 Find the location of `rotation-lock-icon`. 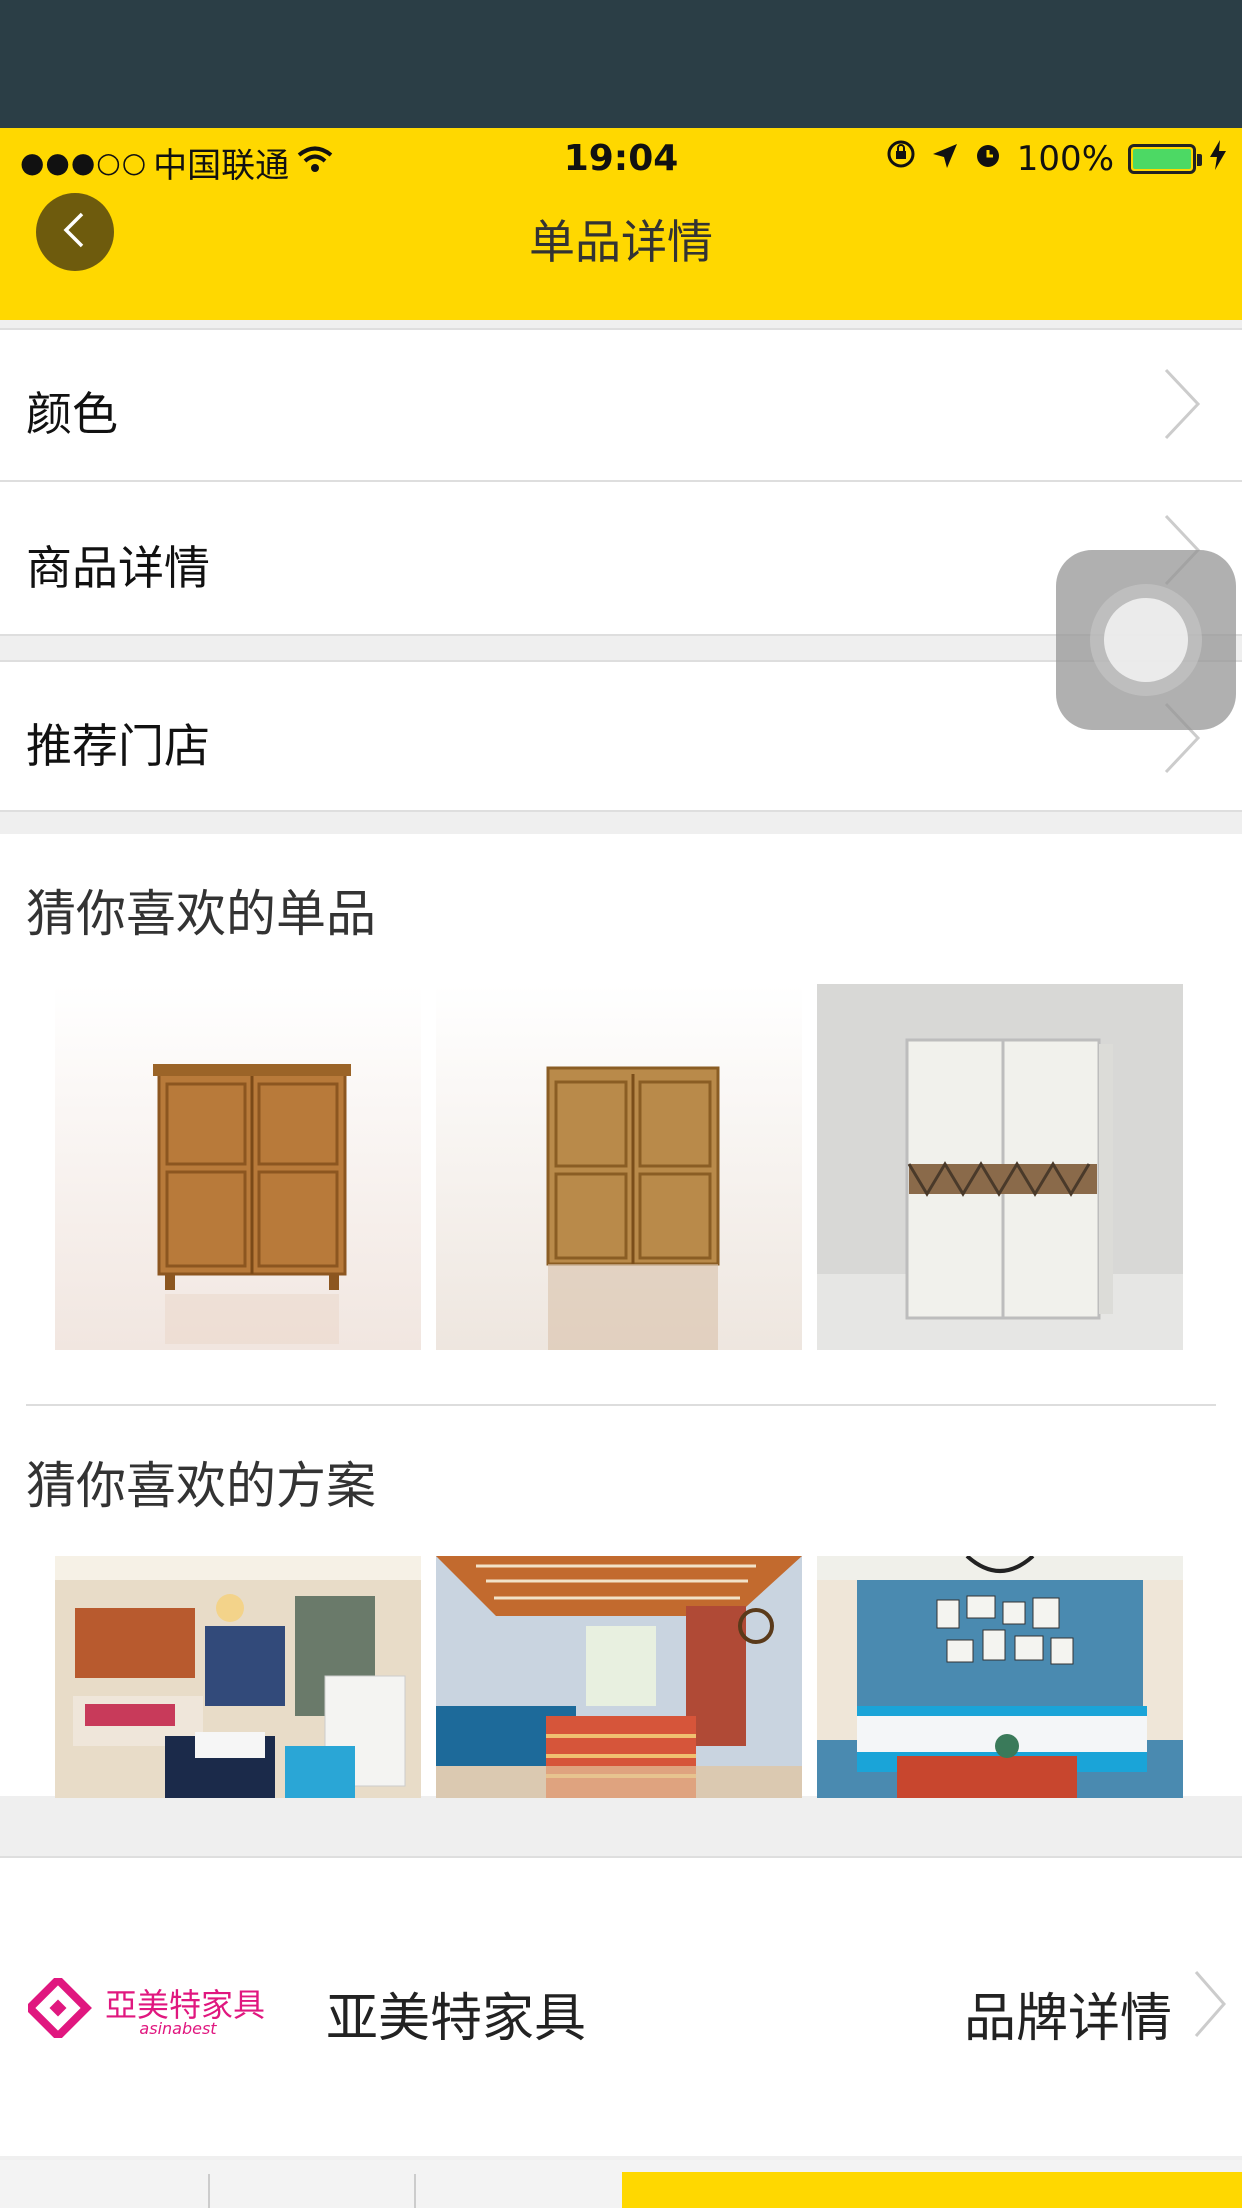

rotation-lock-icon is located at coordinates (901, 158).